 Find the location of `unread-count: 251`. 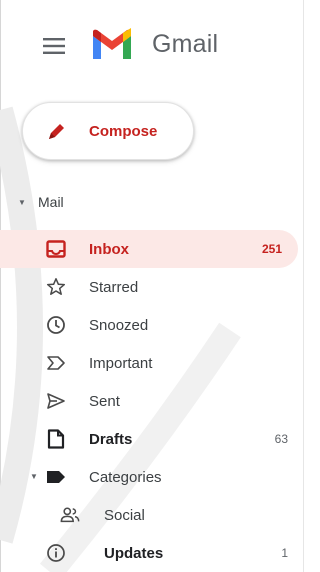

unread-count: 251 is located at coordinates (271, 249).